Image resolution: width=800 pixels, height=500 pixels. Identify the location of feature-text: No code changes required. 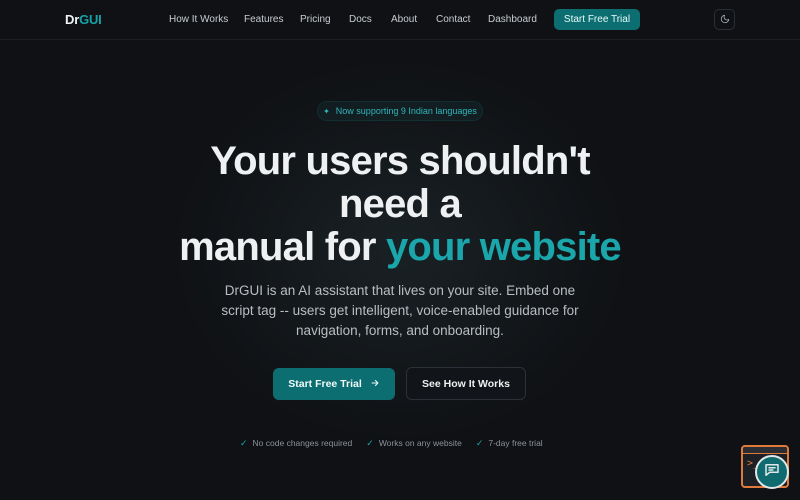
(302, 443).